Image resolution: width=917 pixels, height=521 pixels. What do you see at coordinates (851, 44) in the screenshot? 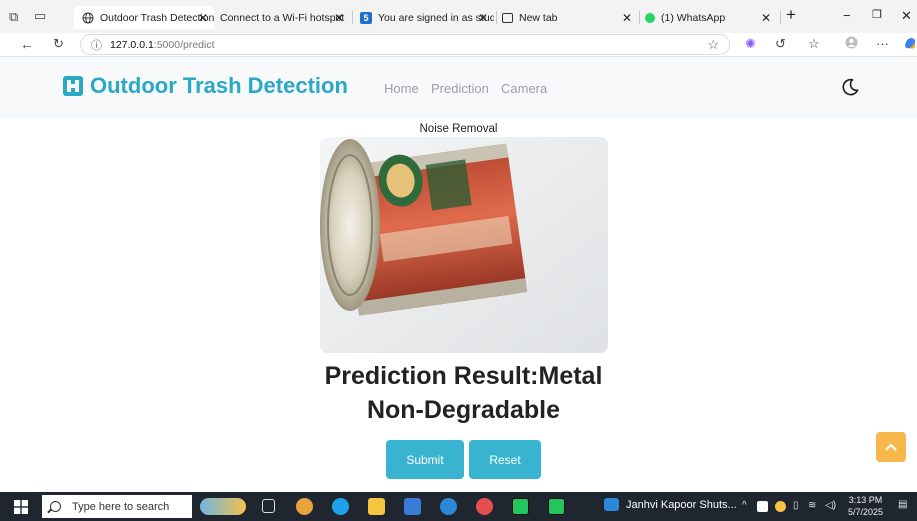
I see `profile-icon` at bounding box center [851, 44].